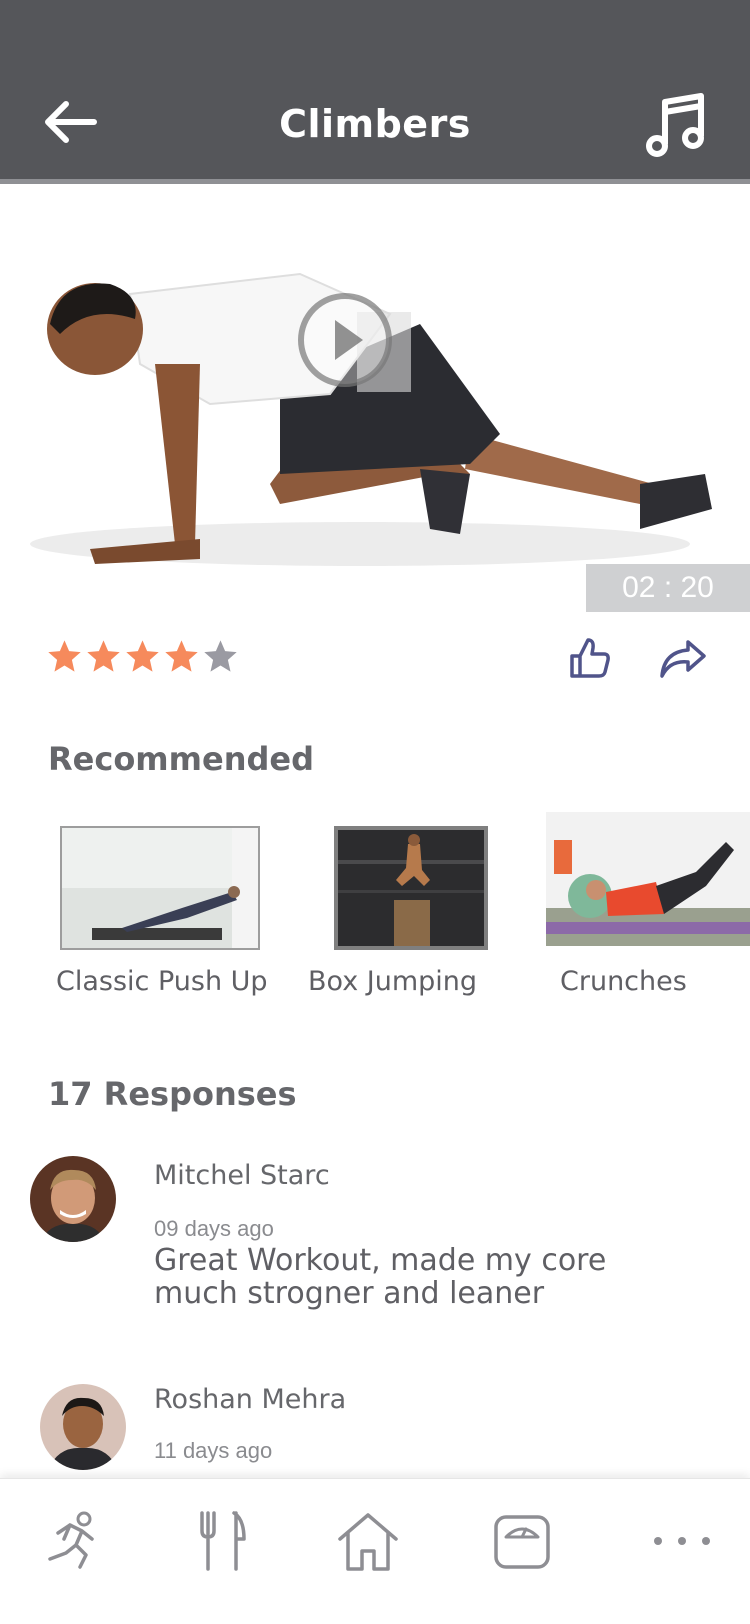 The height and width of the screenshot is (1624, 750). I want to click on response-date: 11 days ago, so click(213, 1450).